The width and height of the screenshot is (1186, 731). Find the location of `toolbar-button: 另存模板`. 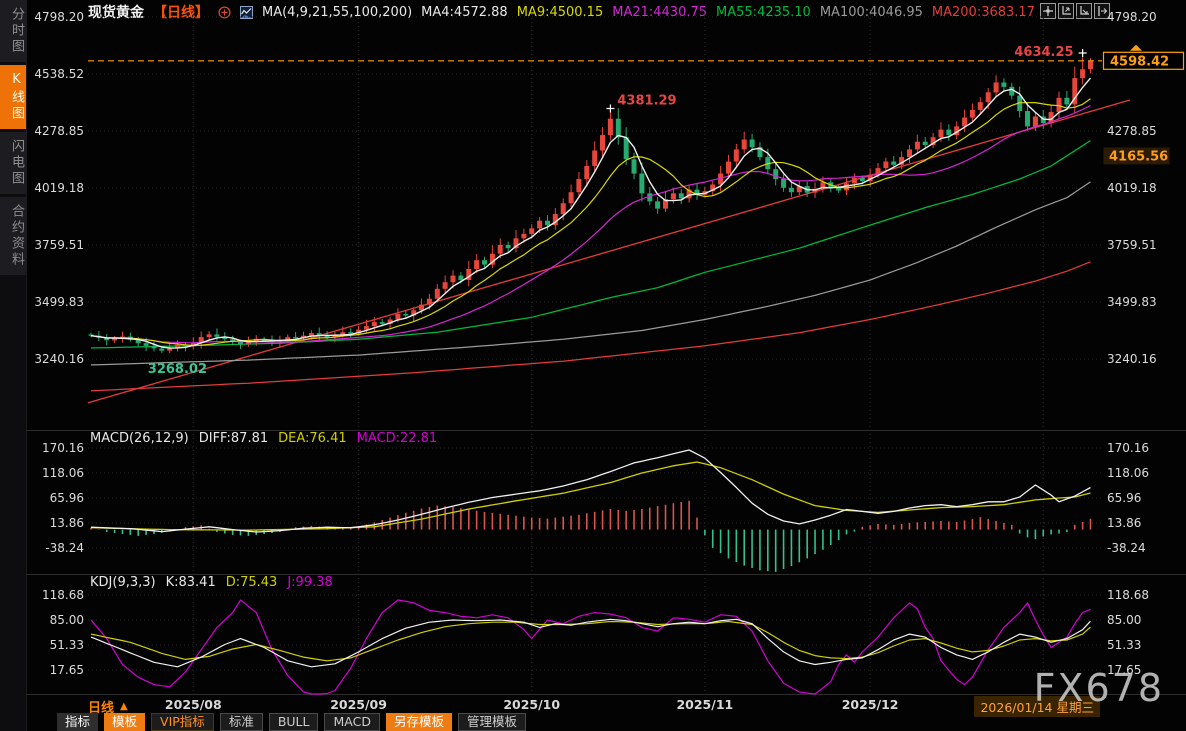

toolbar-button: 另存模板 is located at coordinates (418, 722).